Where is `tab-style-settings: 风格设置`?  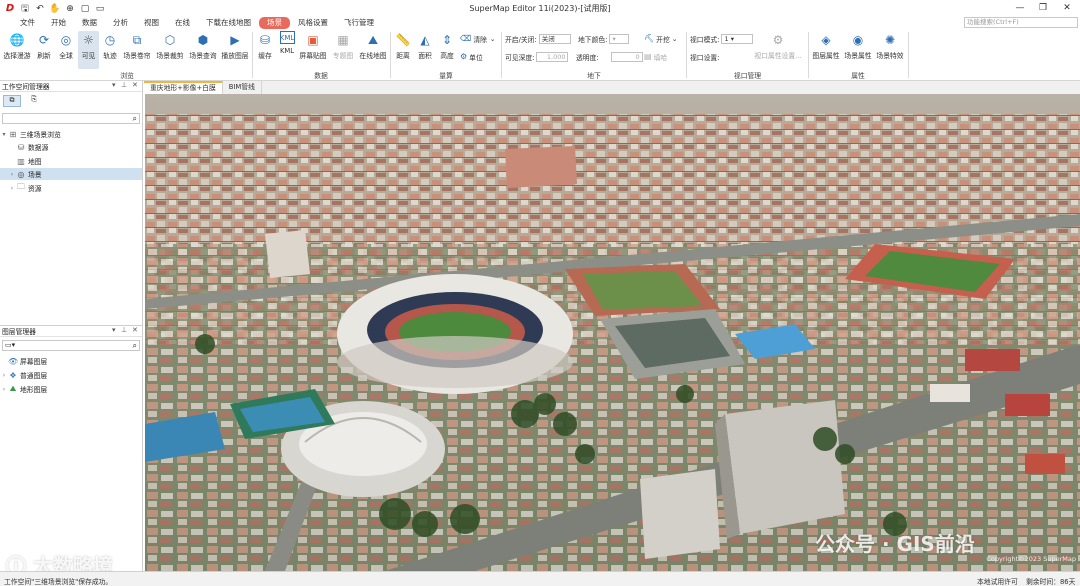 tab-style-settings: 风格设置 is located at coordinates (313, 23).